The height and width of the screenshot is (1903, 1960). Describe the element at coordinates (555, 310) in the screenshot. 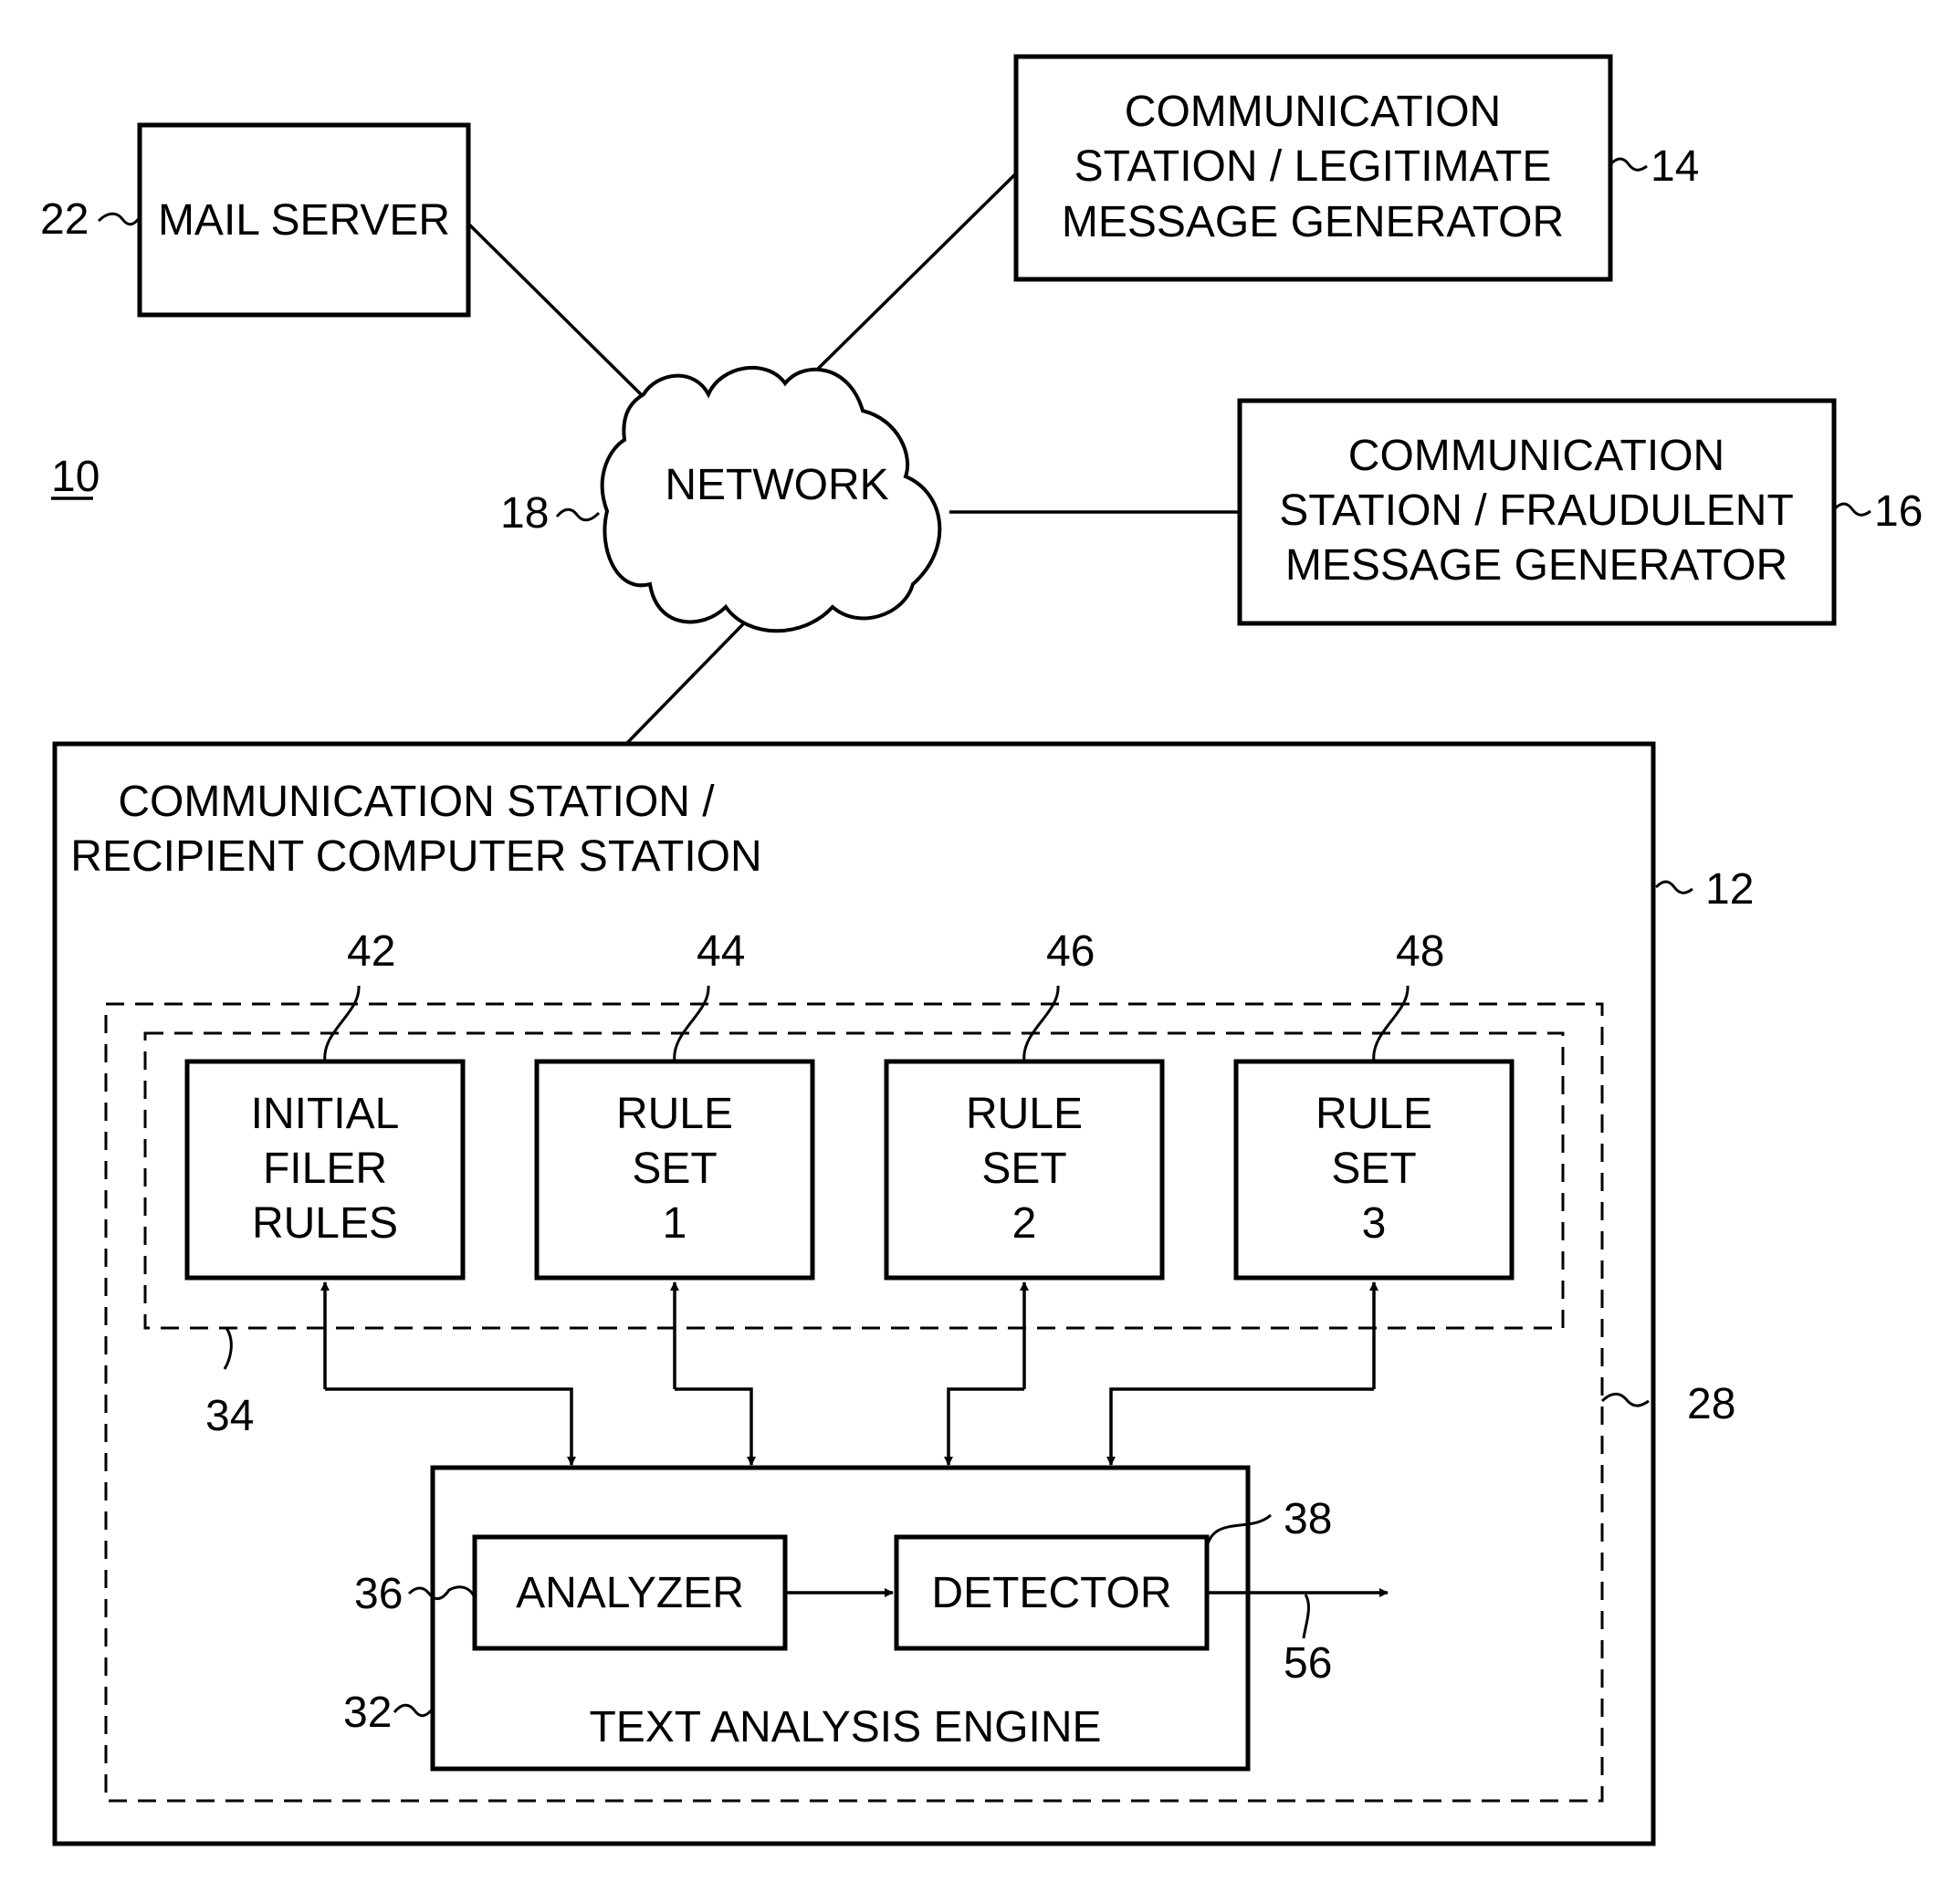

I see `link-mail-server-network` at that location.